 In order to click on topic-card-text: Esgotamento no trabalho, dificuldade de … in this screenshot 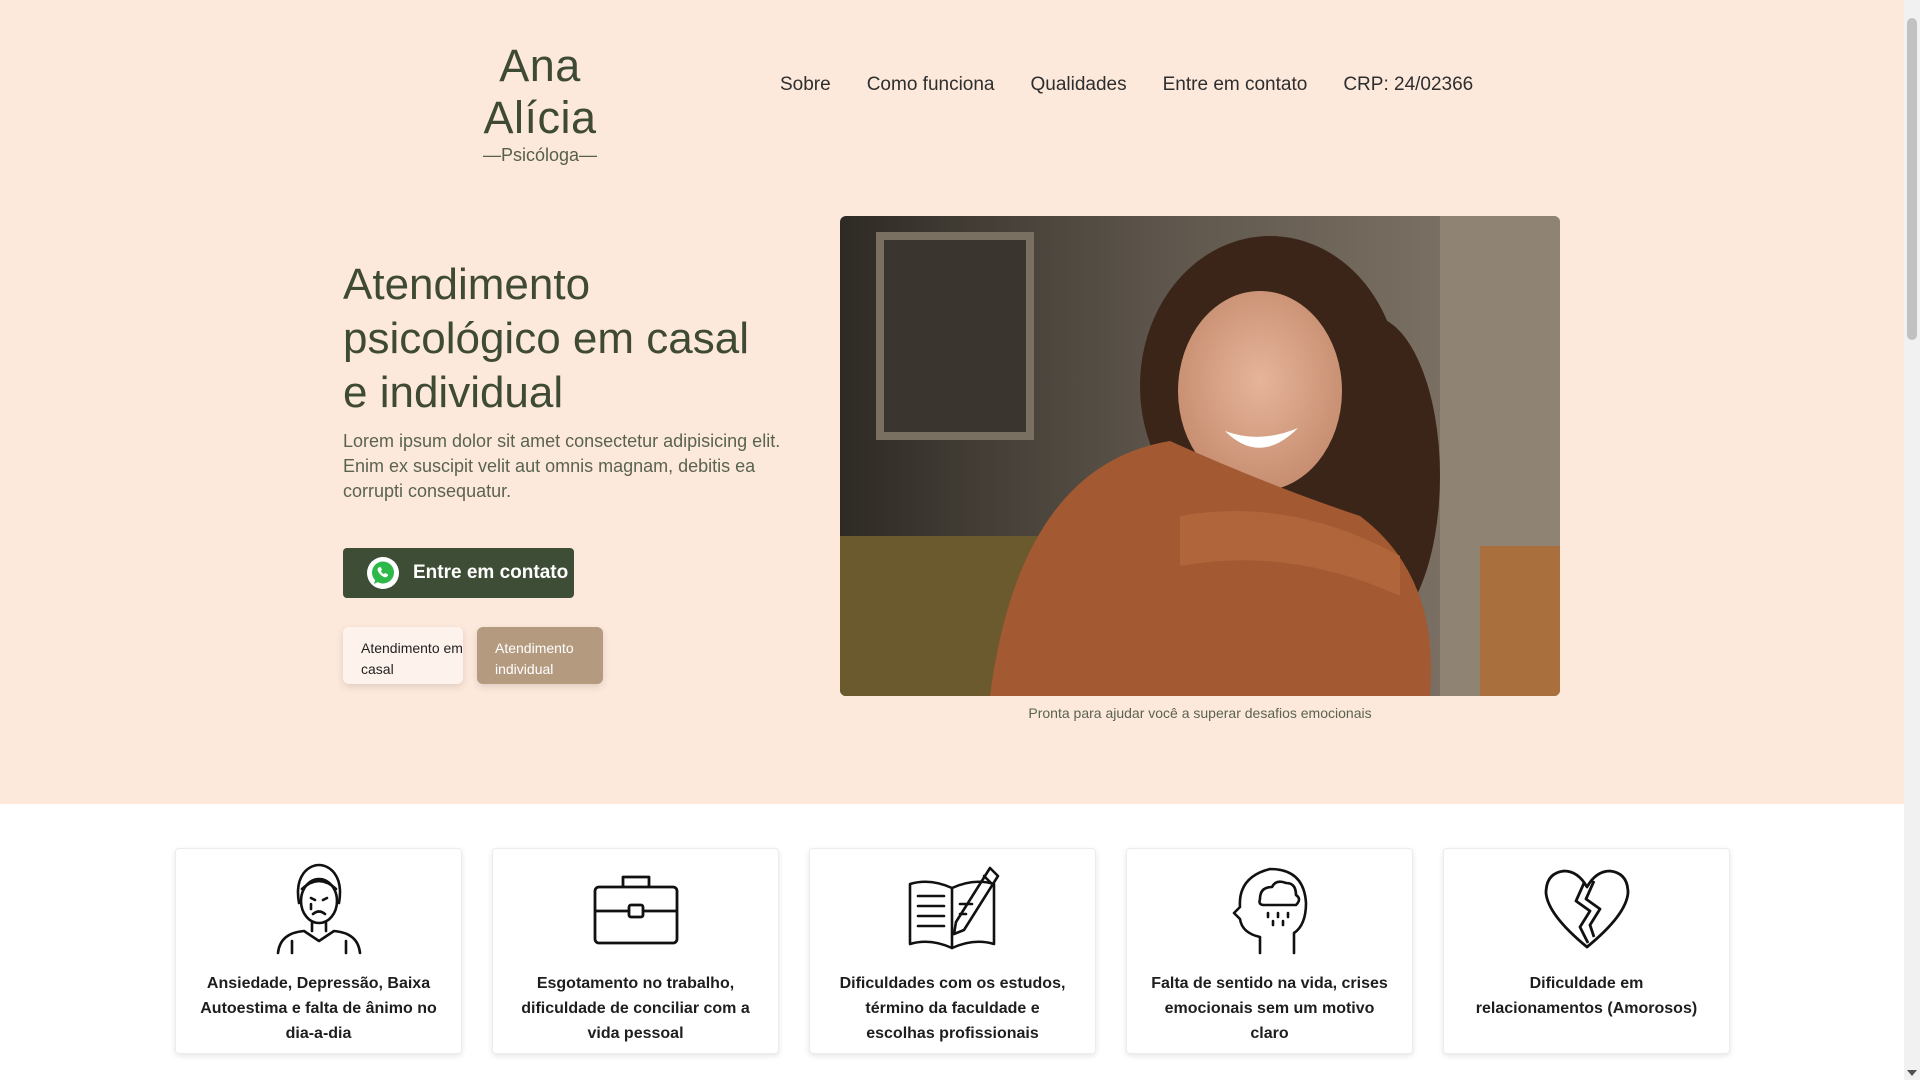, I will do `click(635, 1008)`.